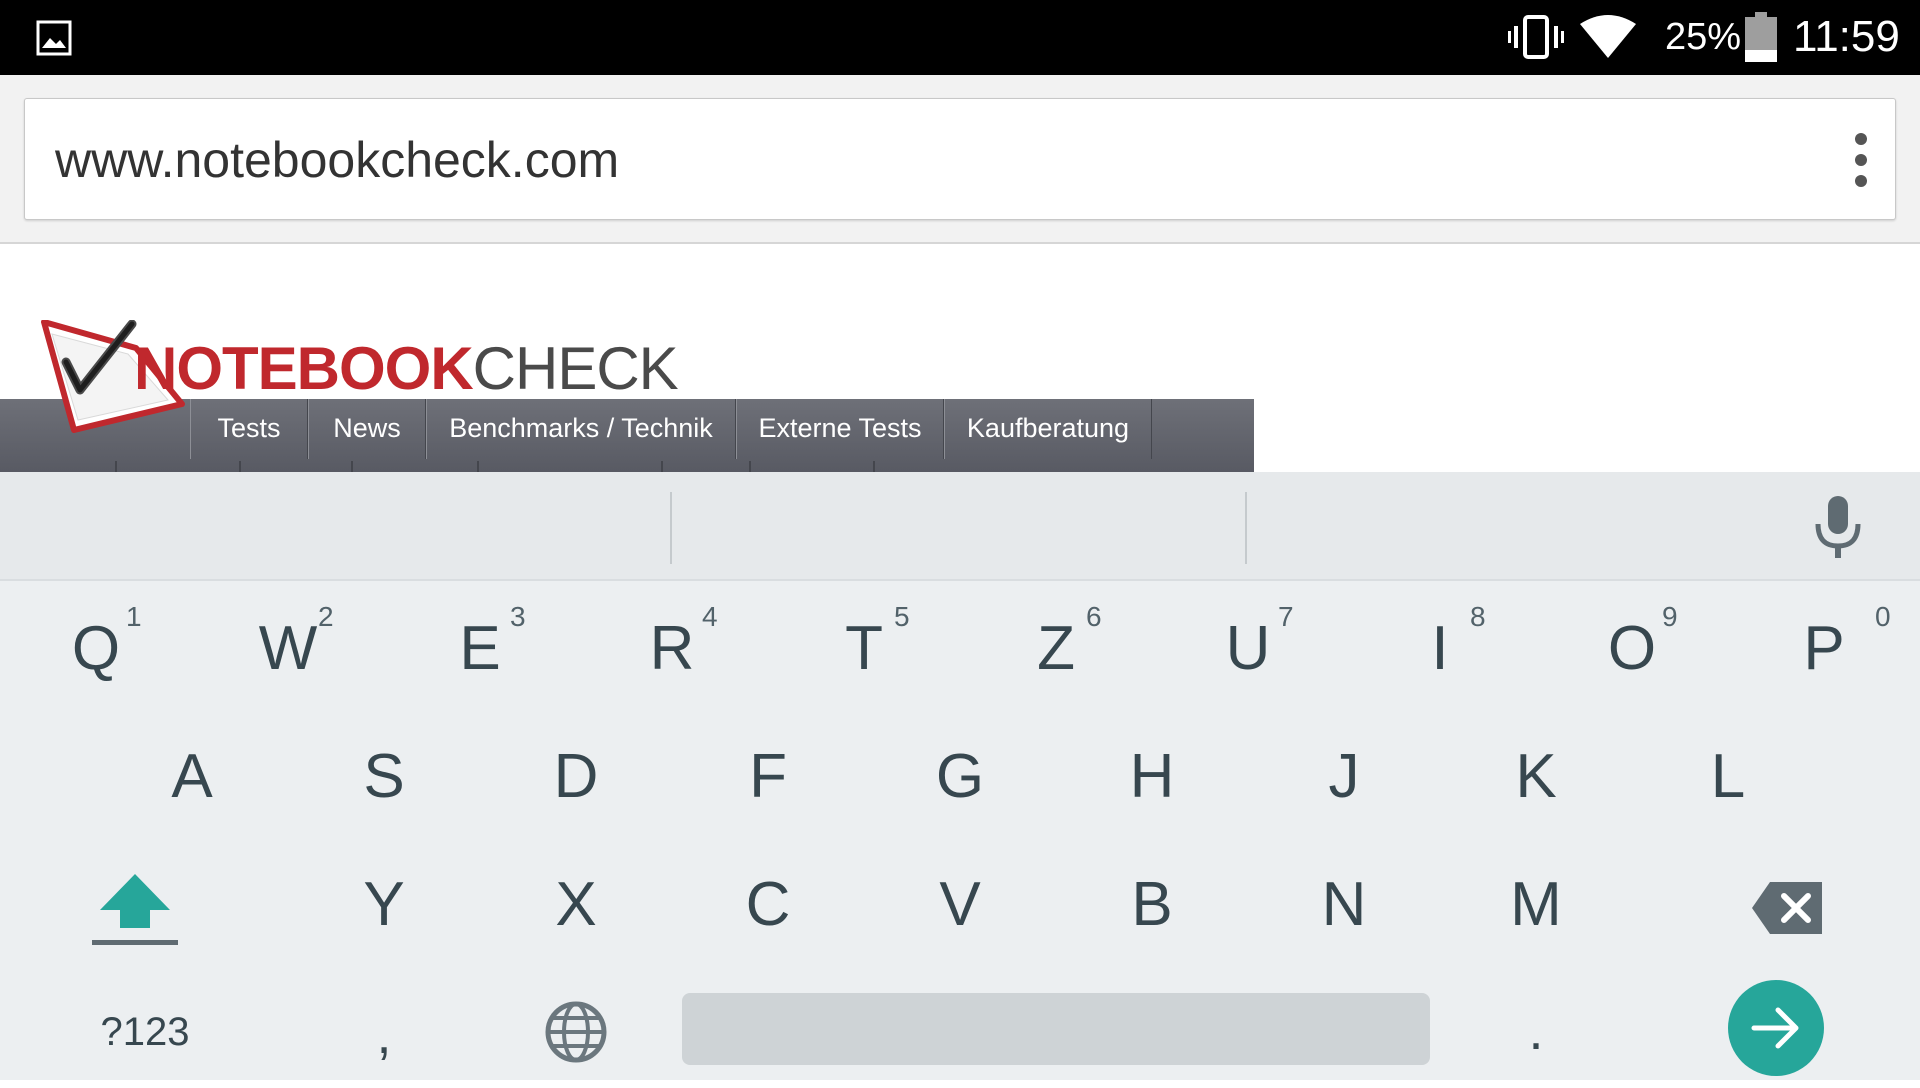  Describe the element at coordinates (1761, 37) in the screenshot. I see `battery-icon` at that location.